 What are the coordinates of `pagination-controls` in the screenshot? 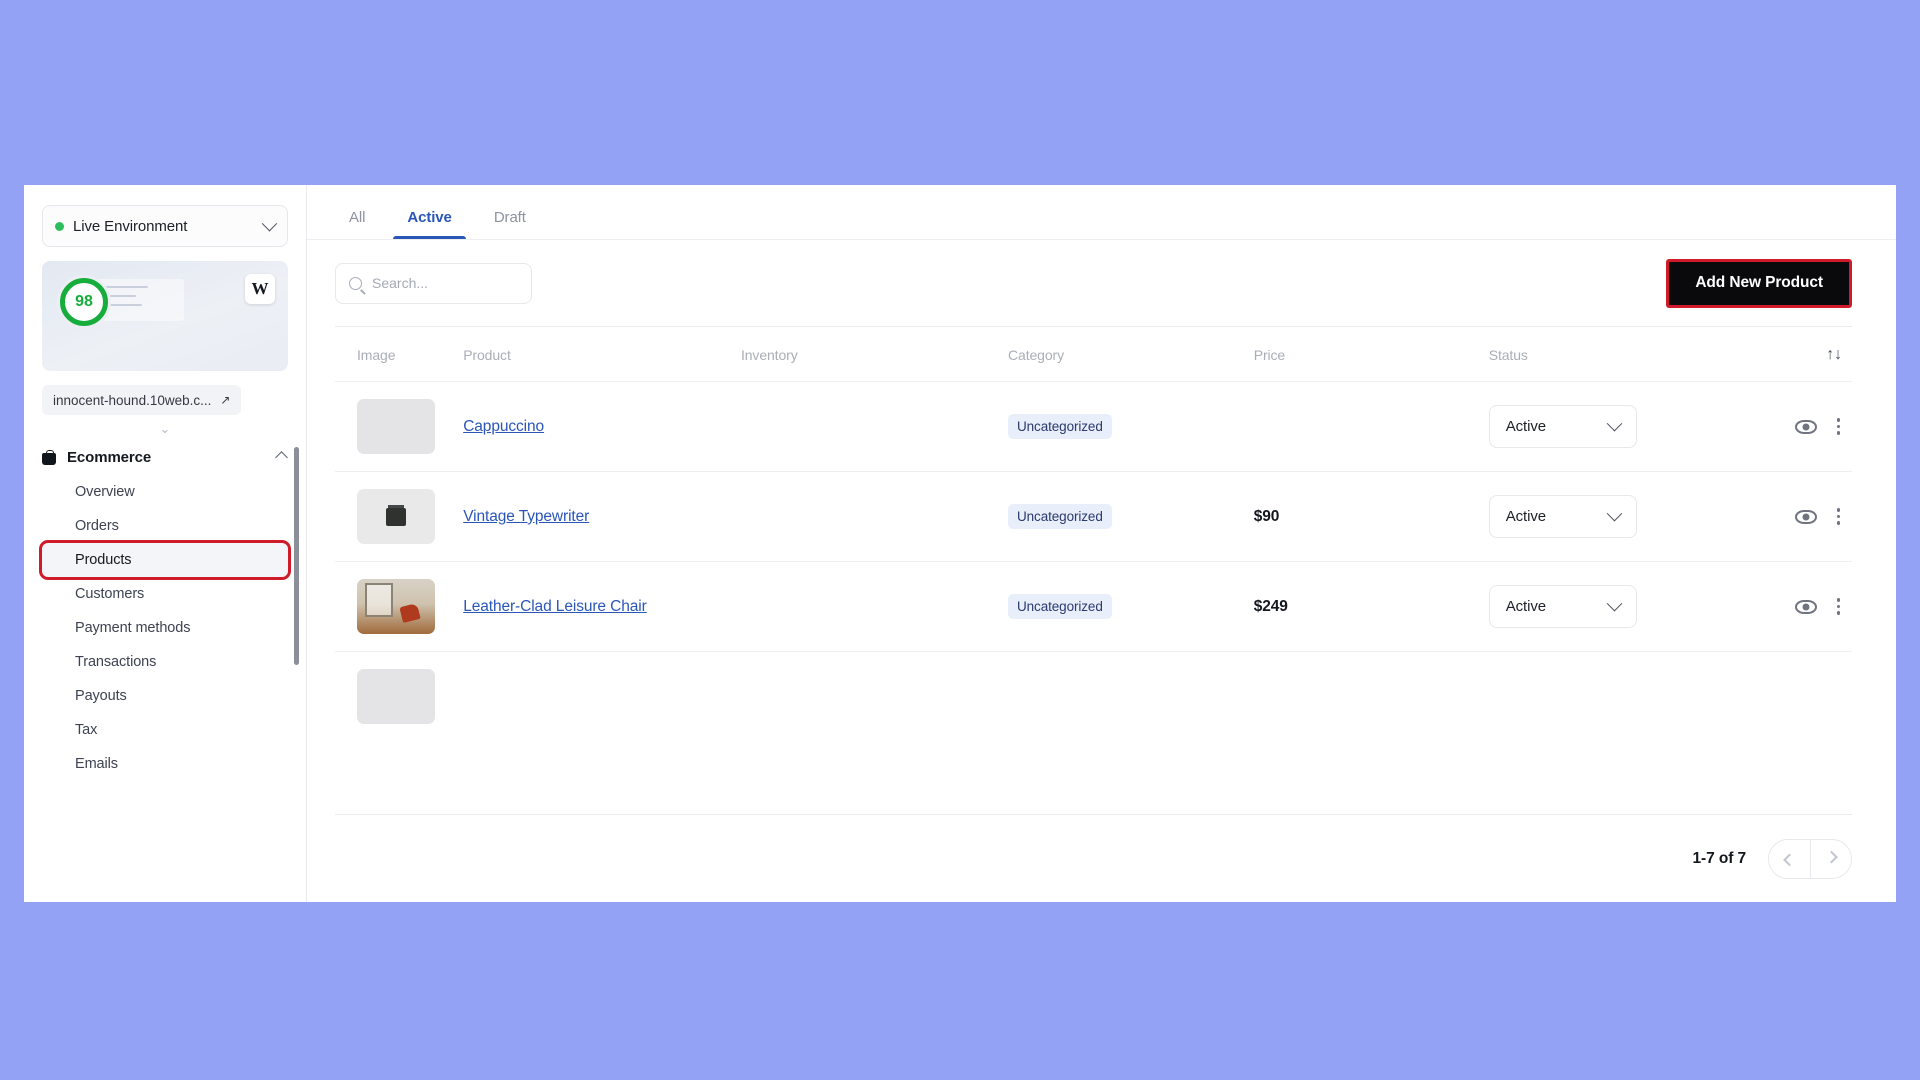 It's located at (1810, 858).